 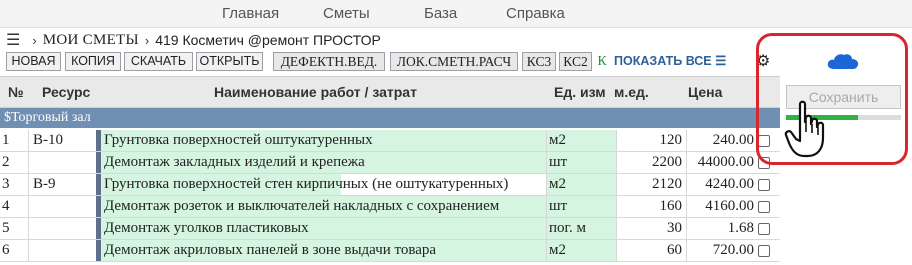 I want to click on header-qty: м.ед., so click(x=631, y=92).